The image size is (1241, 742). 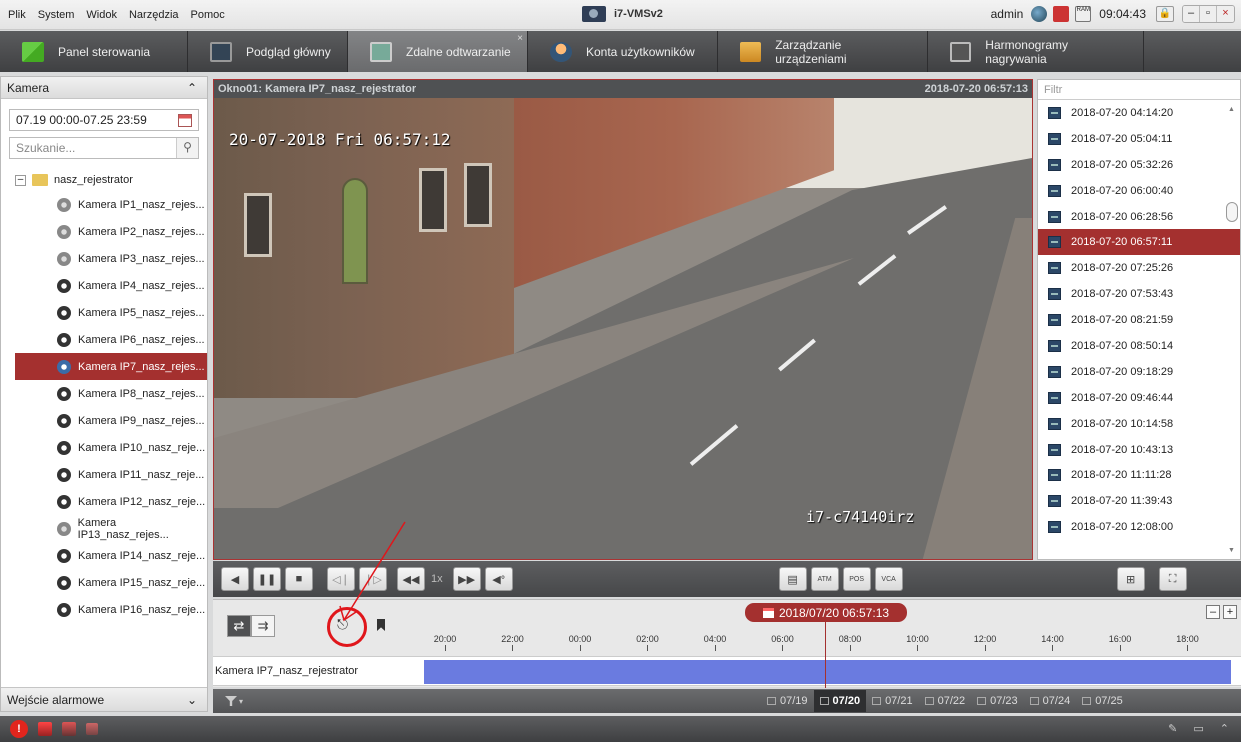 What do you see at coordinates (1050, 701) in the screenshot?
I see `day-tab: 07/24` at bounding box center [1050, 701].